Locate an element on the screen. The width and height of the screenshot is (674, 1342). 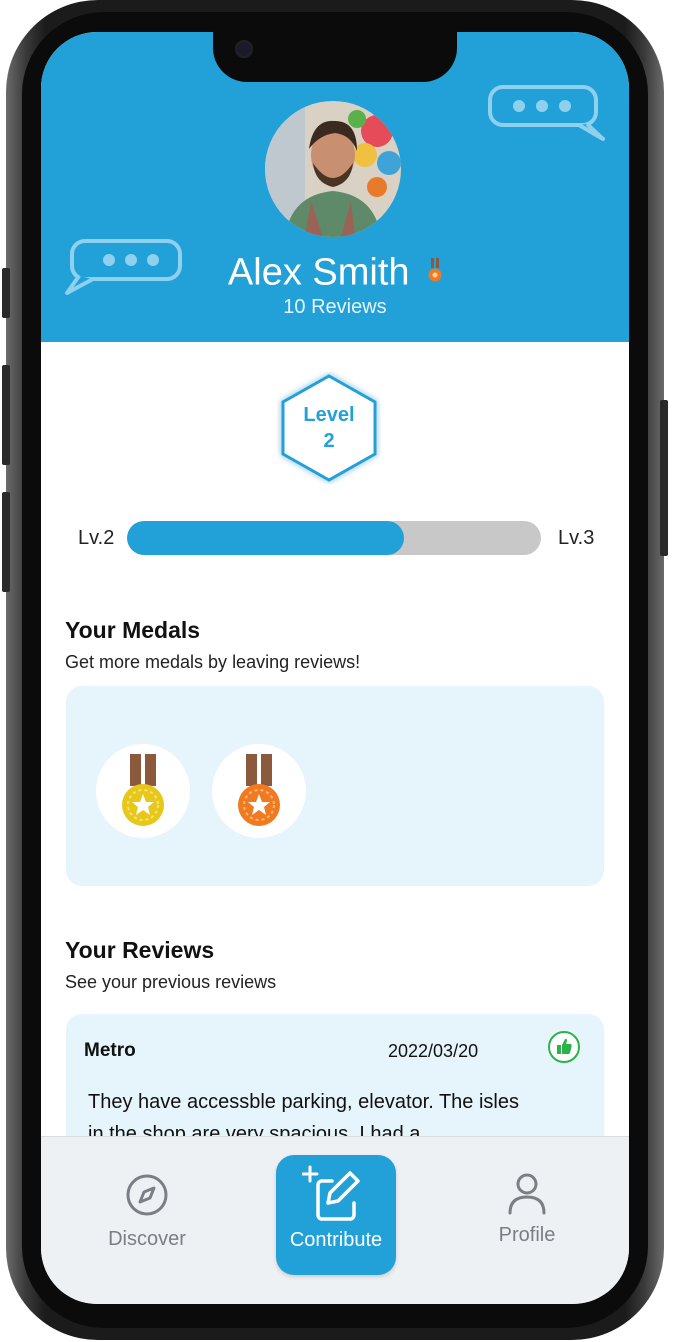
nav-contribute-button: Contribute is located at coordinates (336, 1215).